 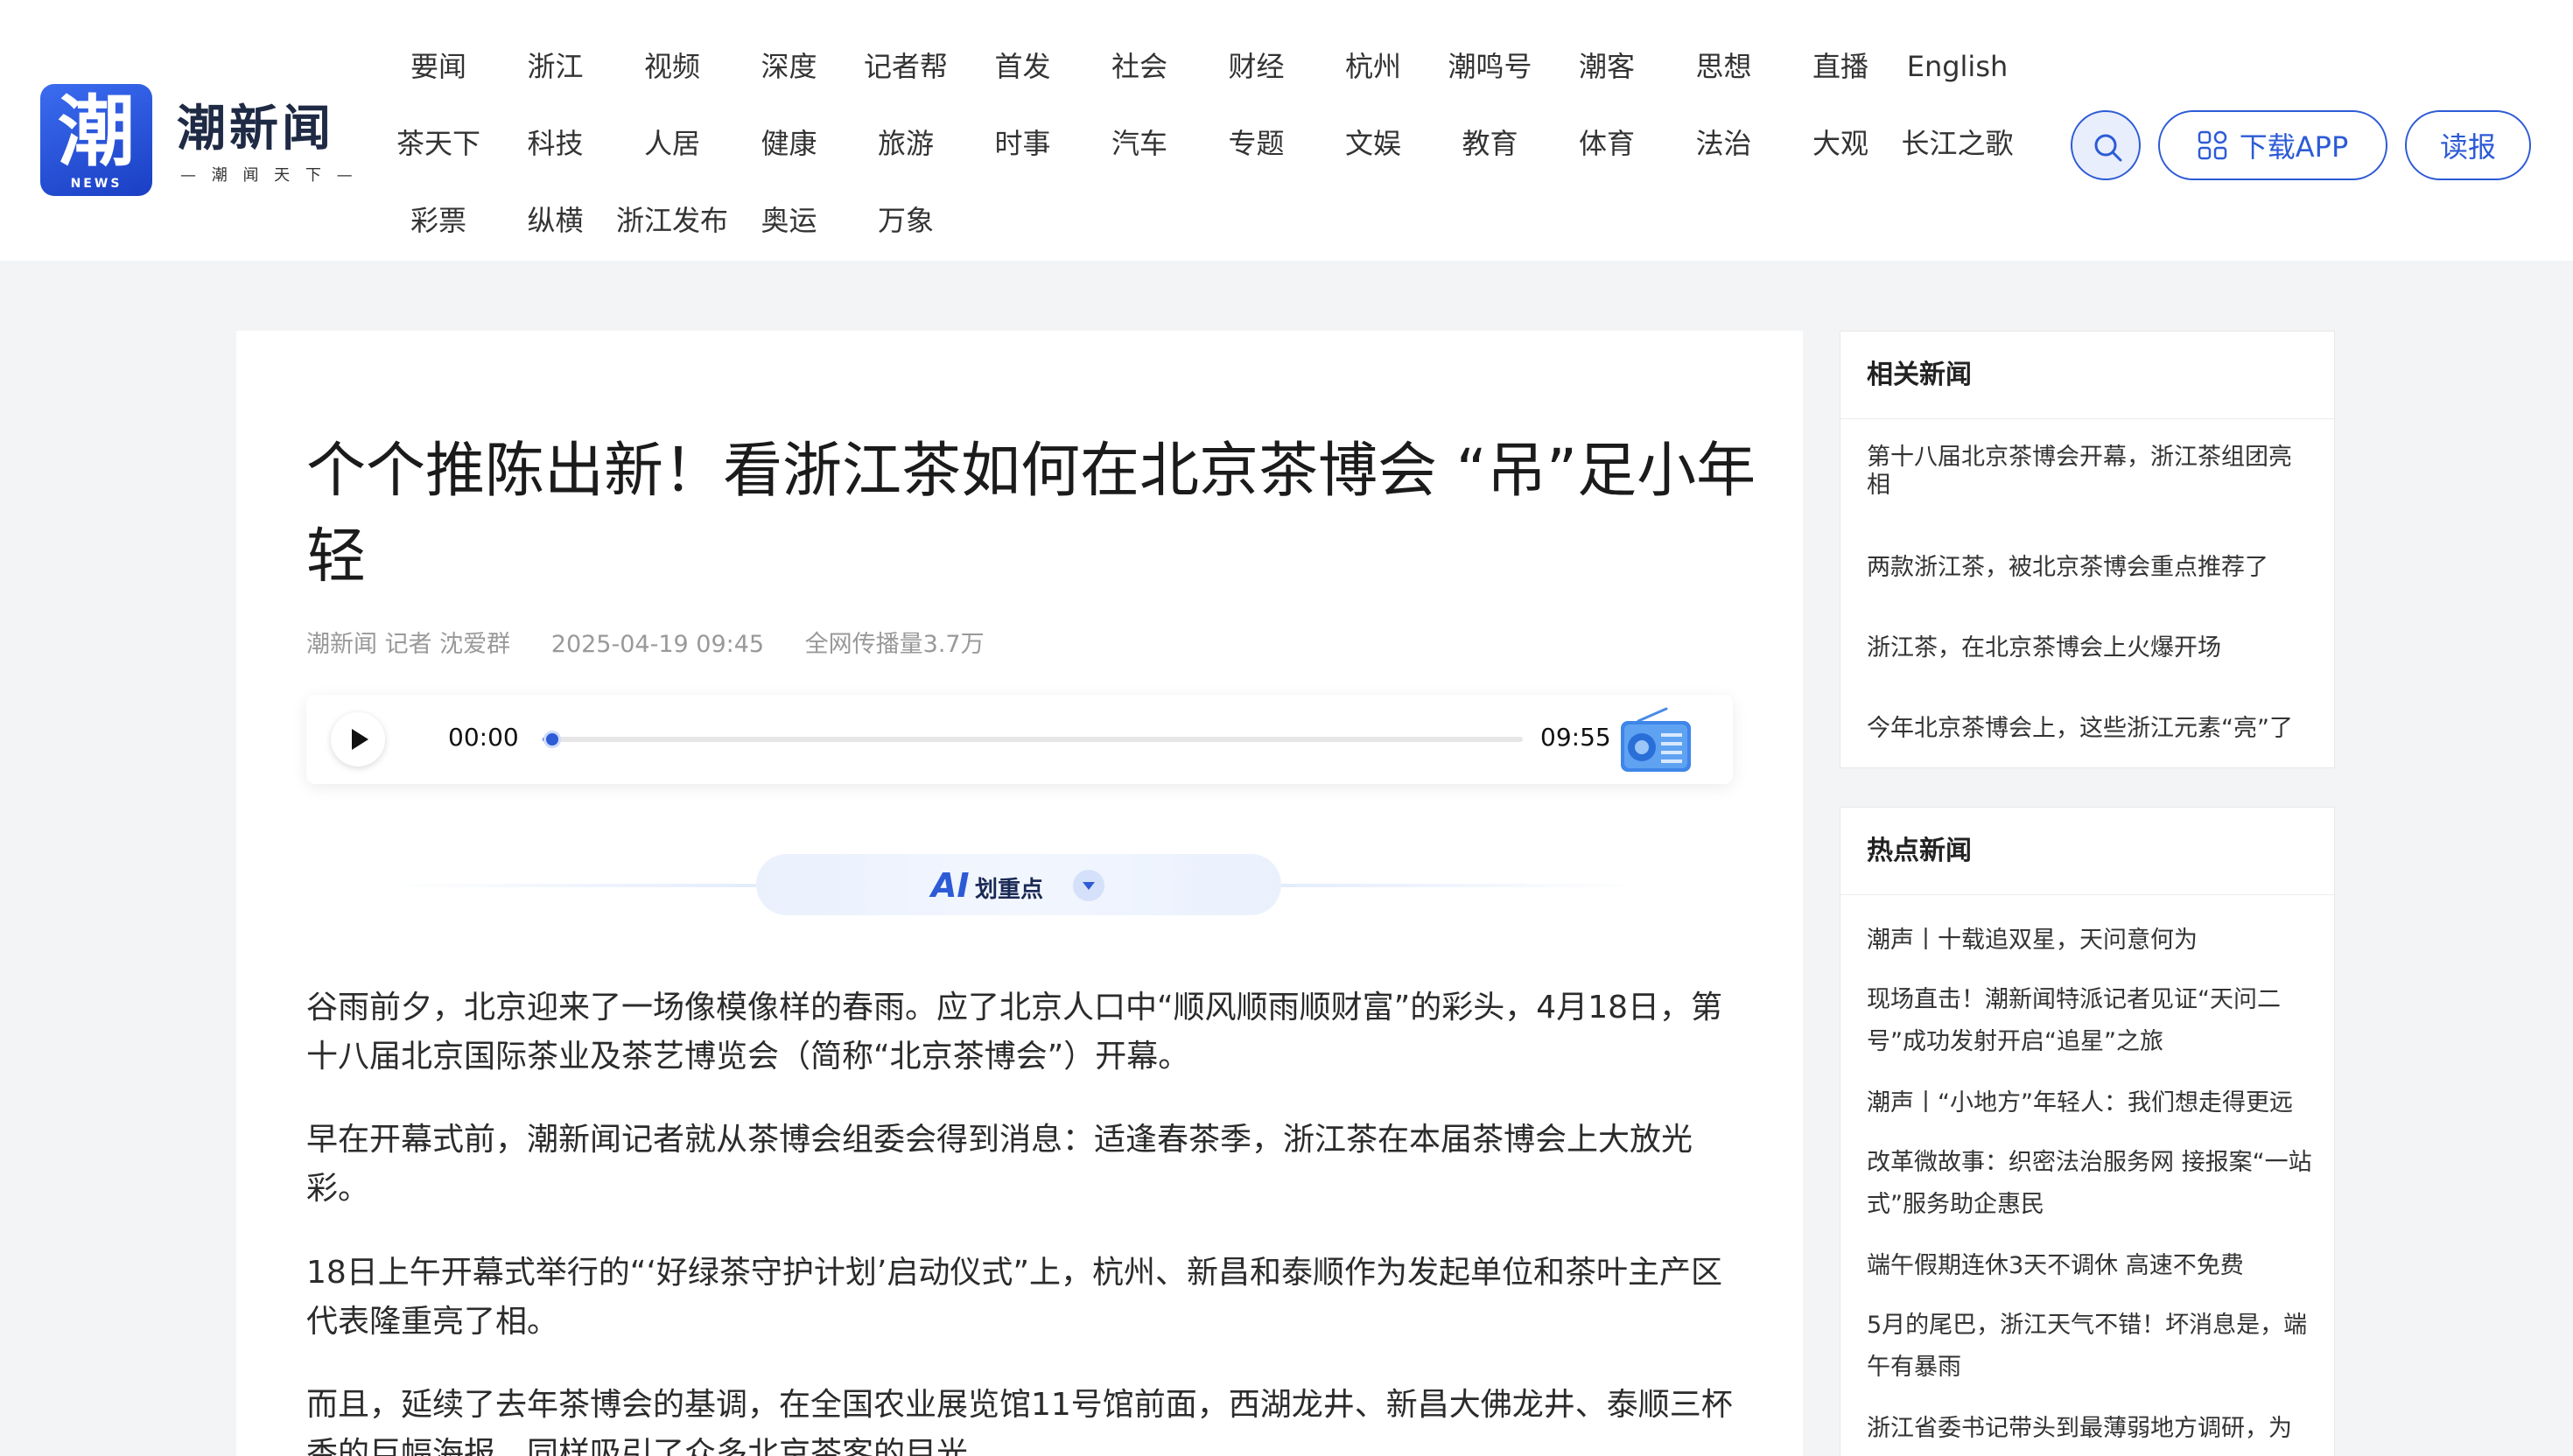 I want to click on logo-slogan: — 潮 闻 天 下 —, so click(x=269, y=175).